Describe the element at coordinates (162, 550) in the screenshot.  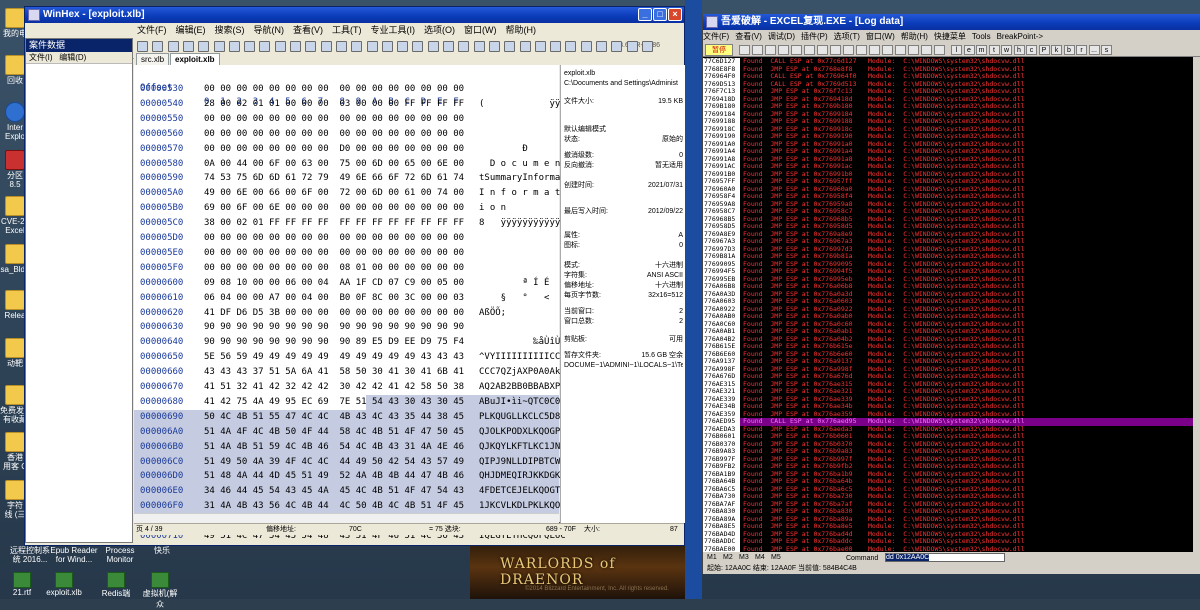
I see `desktop-shortcut: 快乐` at that location.